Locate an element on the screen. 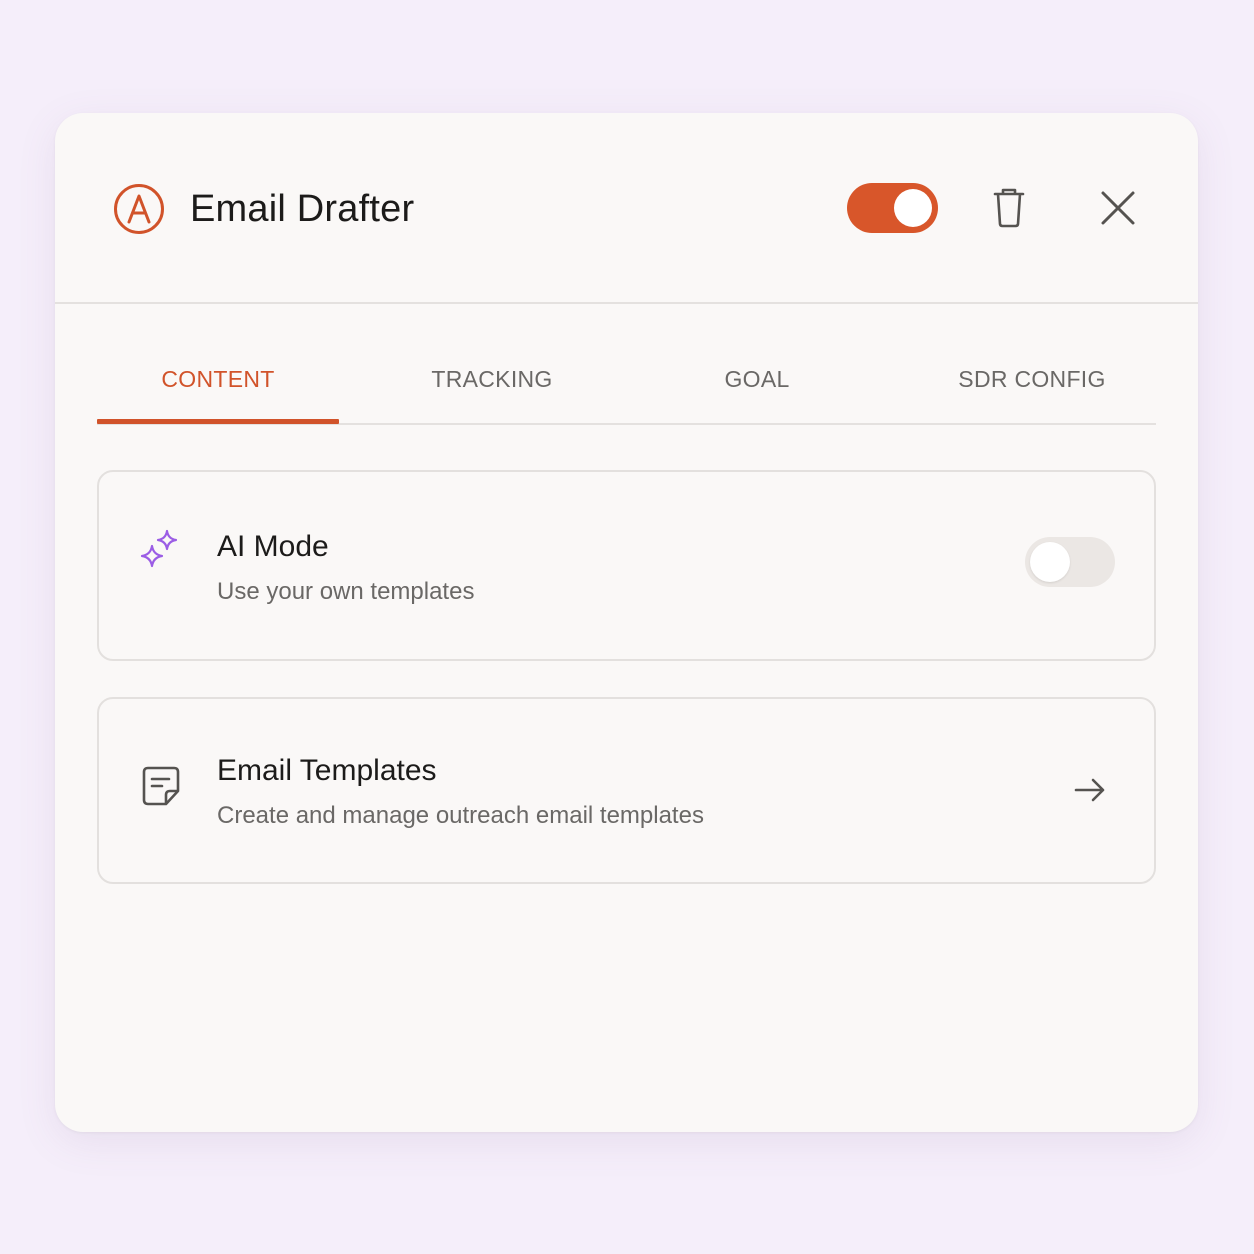 This screenshot has height=1254, width=1254. ai-mode-subtitle: Use your own templates is located at coordinates (346, 591).